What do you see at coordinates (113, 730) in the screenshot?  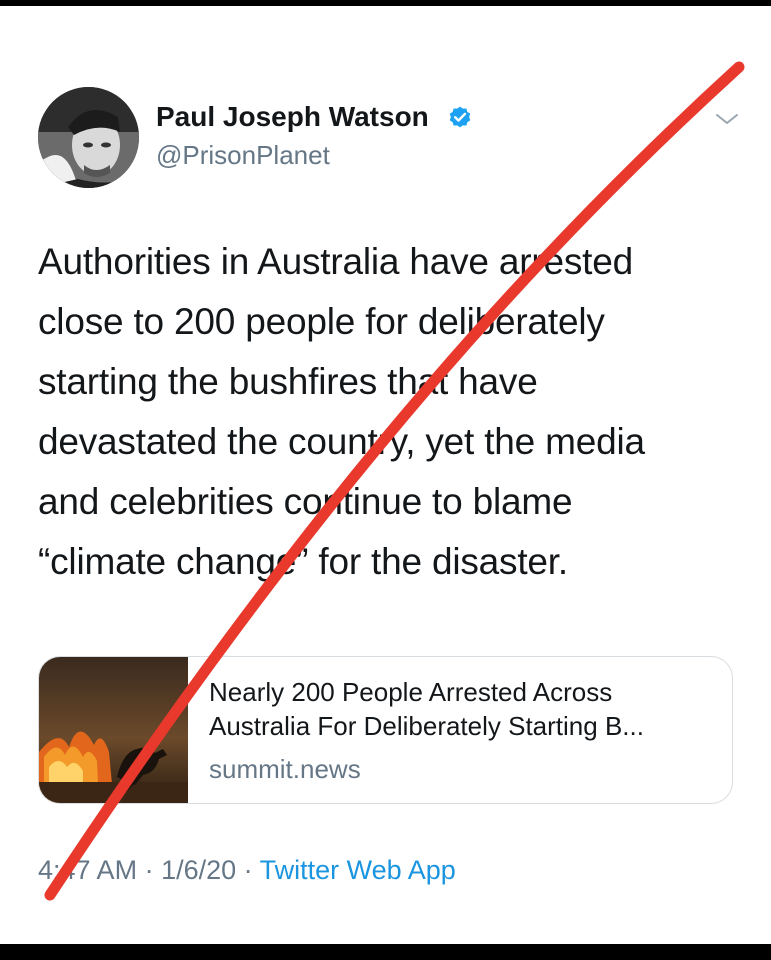 I see `card-thumbnail-image` at bounding box center [113, 730].